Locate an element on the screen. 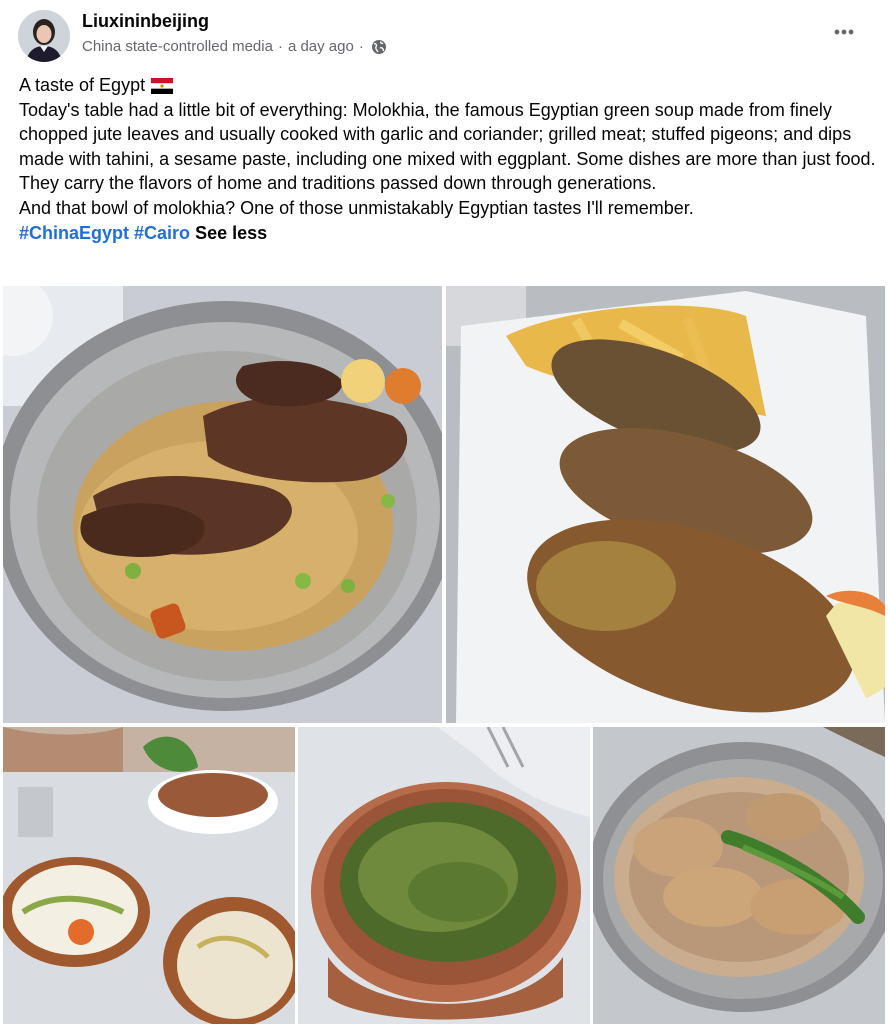 Image resolution: width=888 pixels, height=1024 pixels. post-title: A taste of Egypt is located at coordinates (82, 85).